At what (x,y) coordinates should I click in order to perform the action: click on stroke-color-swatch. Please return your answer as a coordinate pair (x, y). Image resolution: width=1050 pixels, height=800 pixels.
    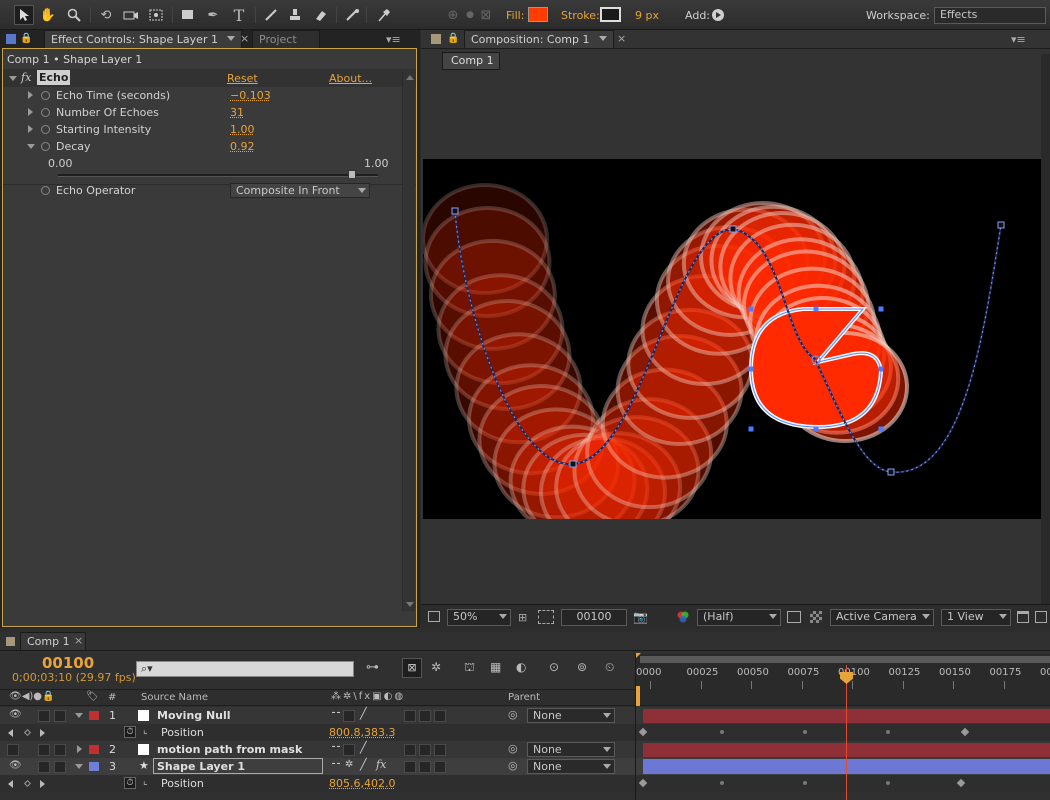
    Looking at the image, I should click on (610, 14).